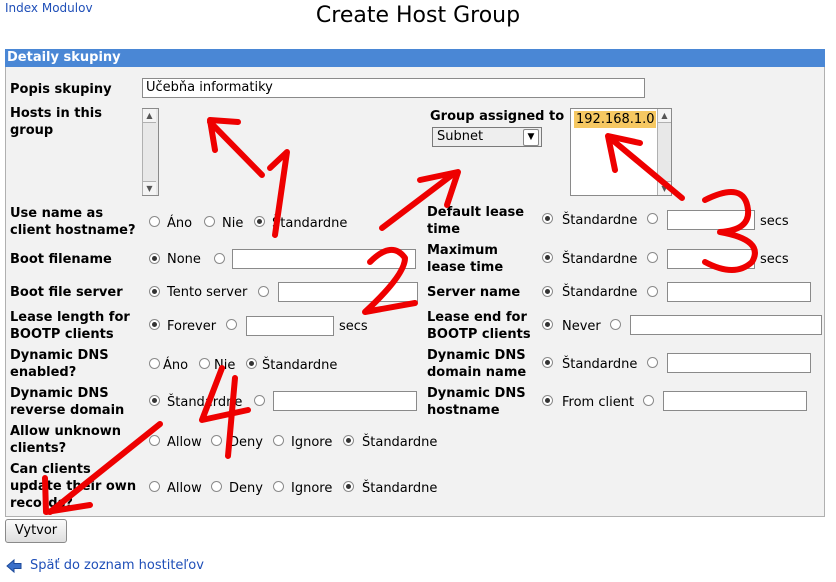 This screenshot has height=582, width=836. Describe the element at coordinates (56, 122) in the screenshot. I see `hosts-label: Hosts in this group` at that location.